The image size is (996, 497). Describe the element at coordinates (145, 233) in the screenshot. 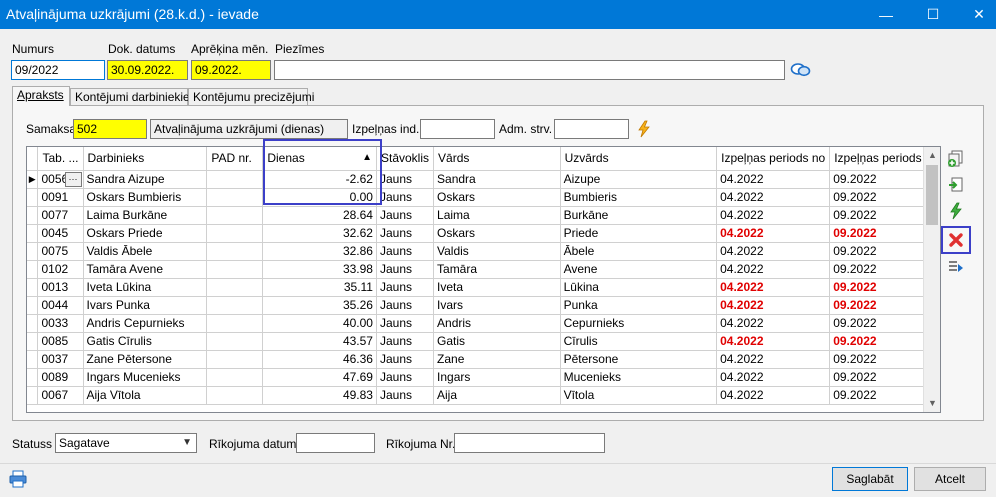

I see `cell-darbinieks: Oskars Priede` at that location.